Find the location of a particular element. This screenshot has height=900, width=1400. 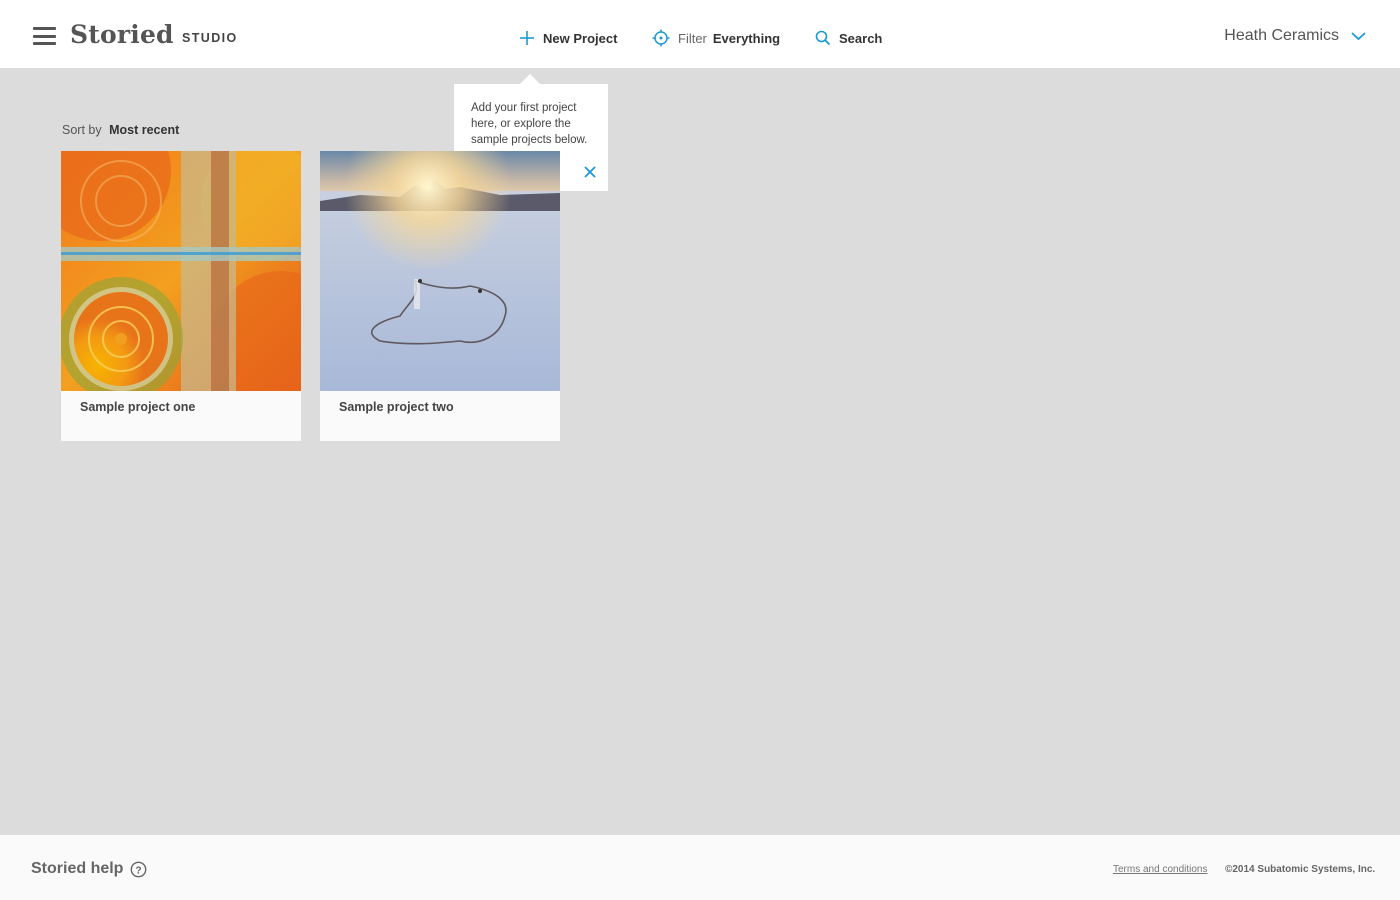

new-project-button: New Project is located at coordinates (568, 38).